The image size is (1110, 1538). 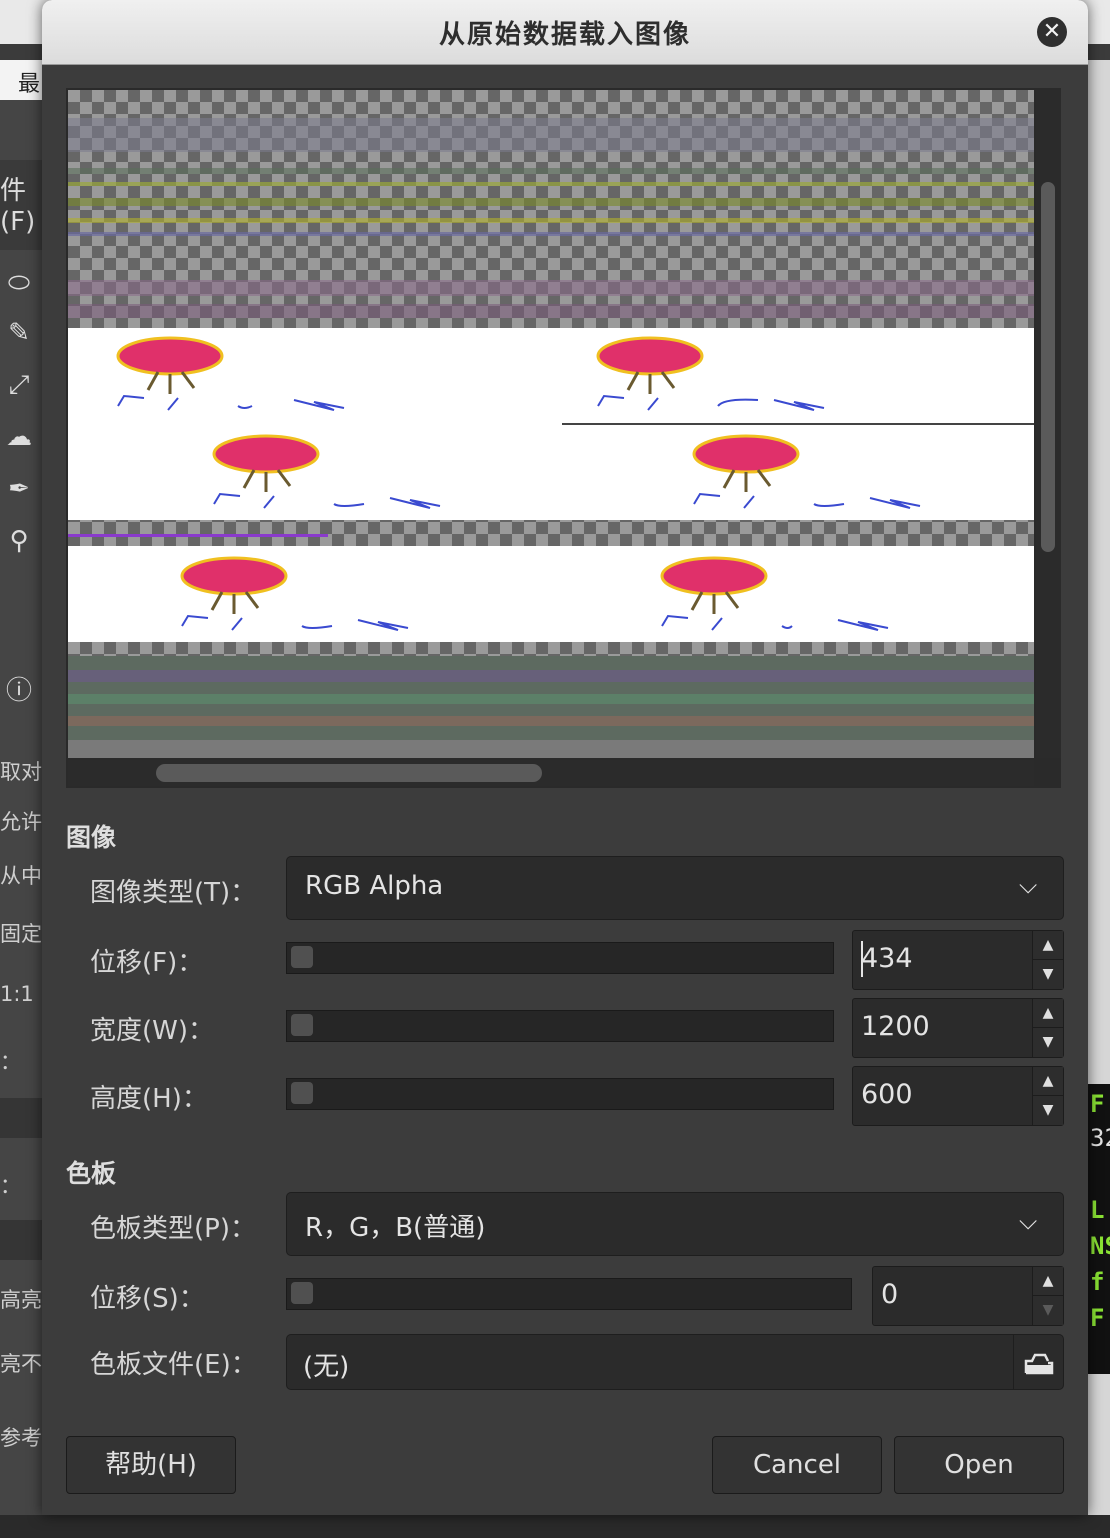 I want to click on background-option-label: 参考, so click(x=21, y=1438).